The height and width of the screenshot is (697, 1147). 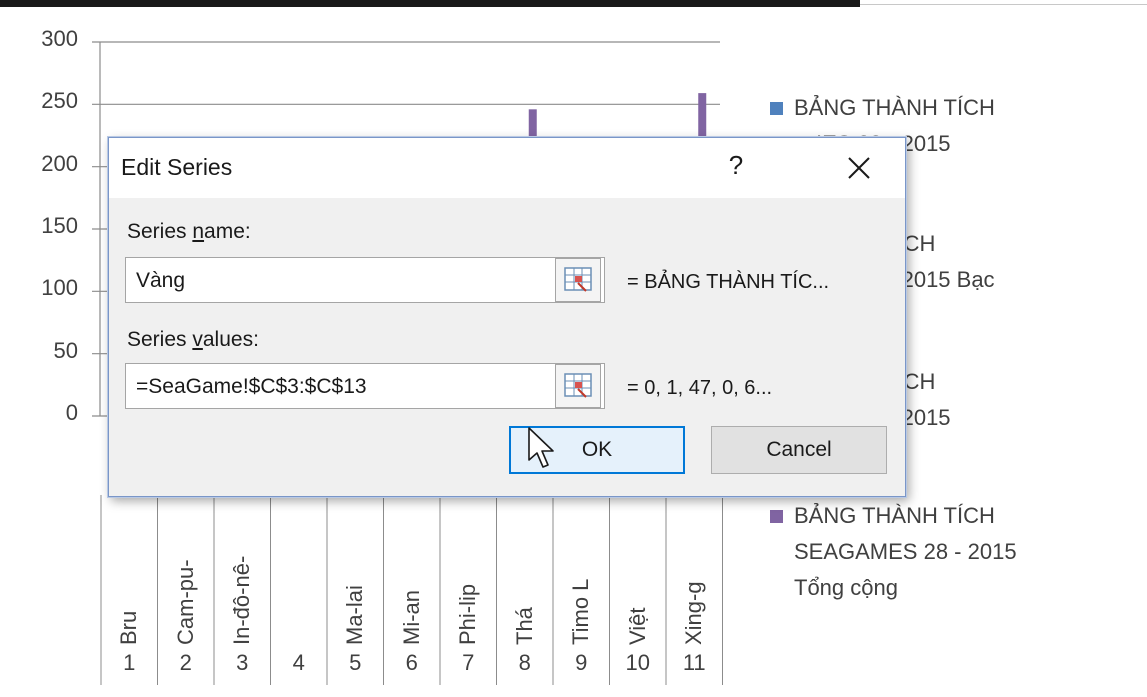 What do you see at coordinates (799, 450) in the screenshot?
I see `cancel-button: Cancel` at bounding box center [799, 450].